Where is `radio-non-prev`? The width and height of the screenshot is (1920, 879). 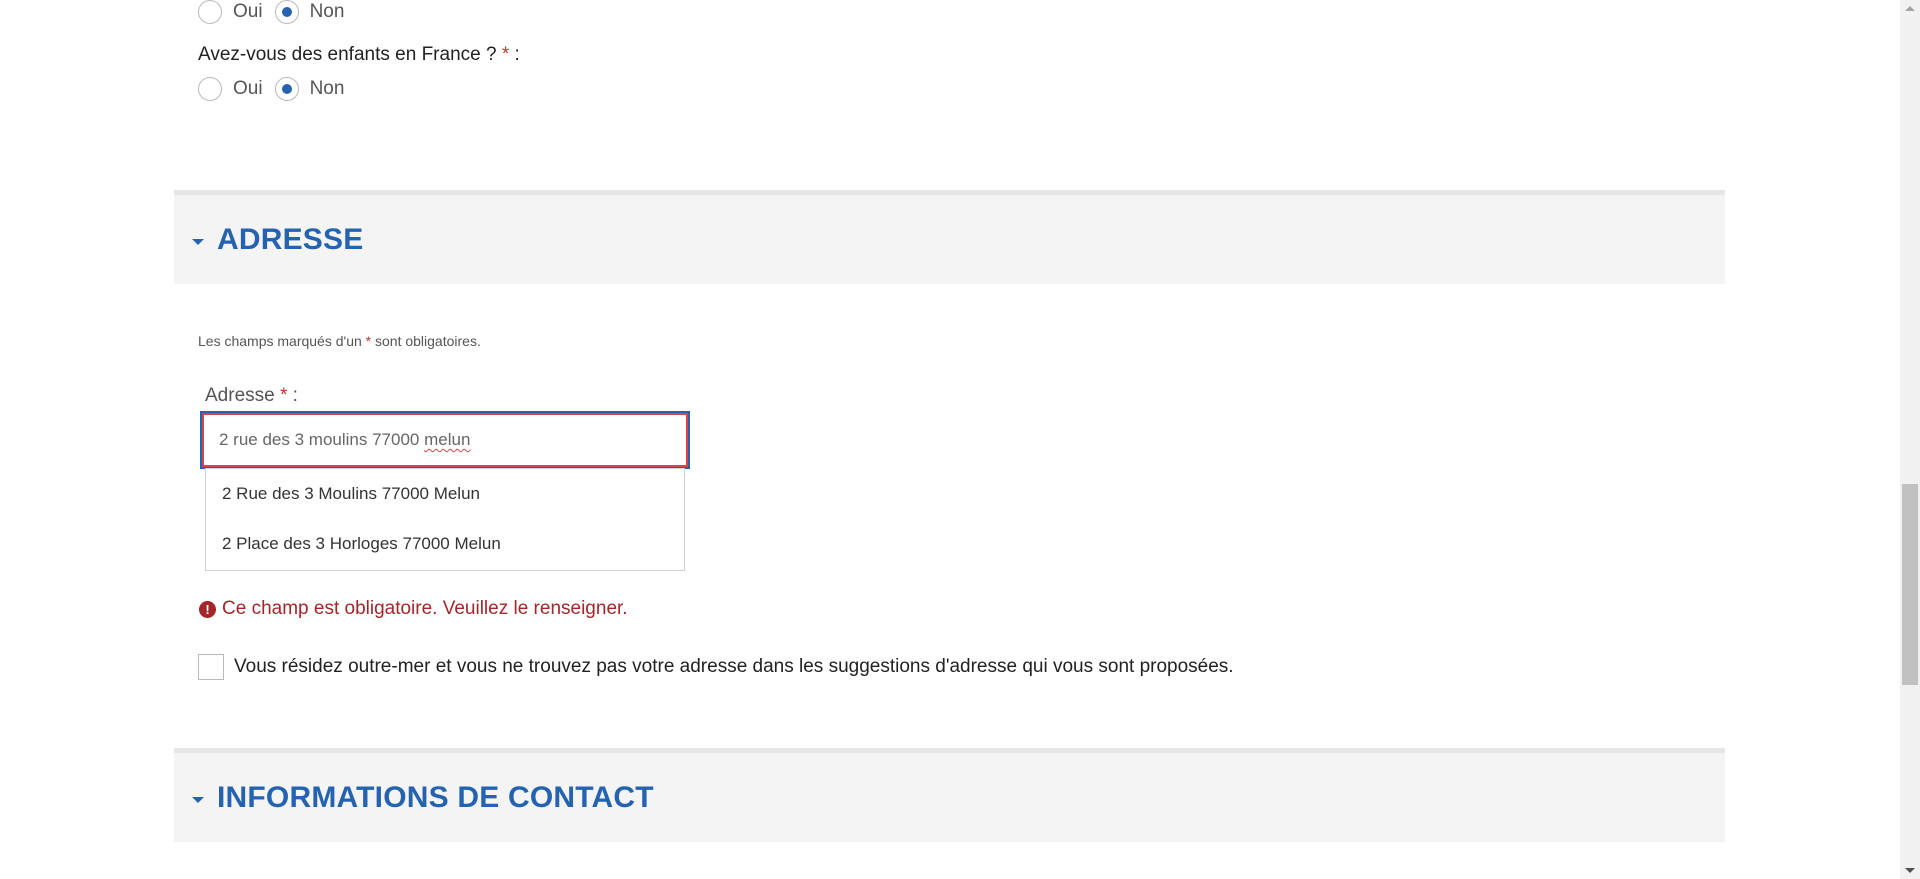 radio-non-prev is located at coordinates (286, 12).